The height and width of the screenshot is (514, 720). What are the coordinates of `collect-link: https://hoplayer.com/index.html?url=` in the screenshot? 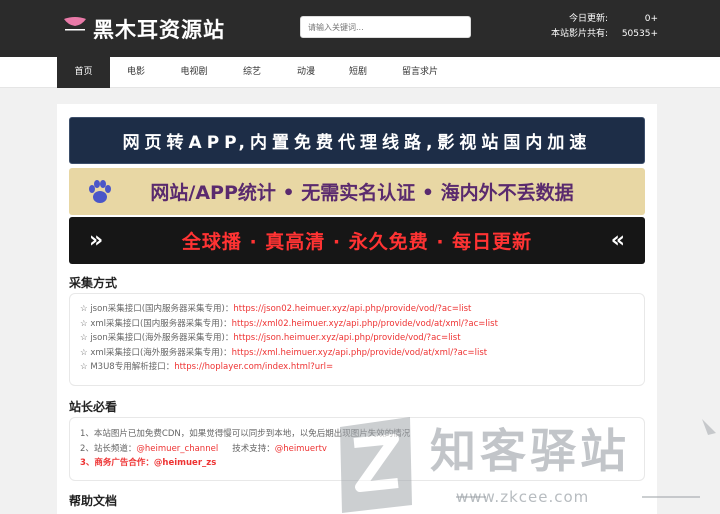 It's located at (253, 367).